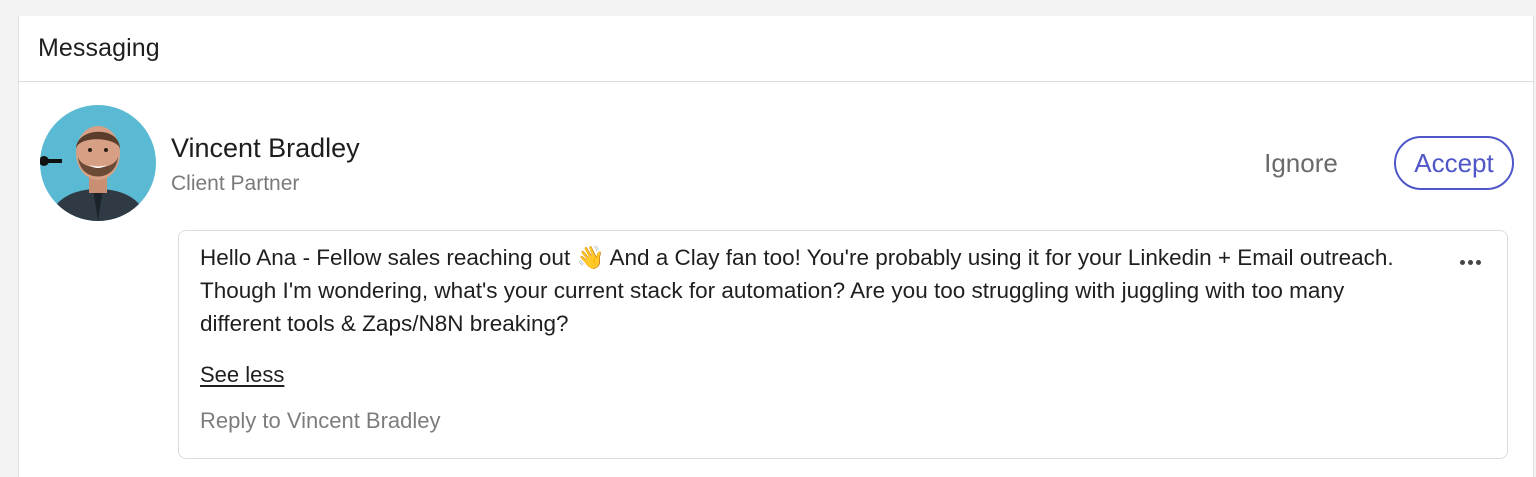  What do you see at coordinates (1301, 163) in the screenshot?
I see `ignore-button: Ignore` at bounding box center [1301, 163].